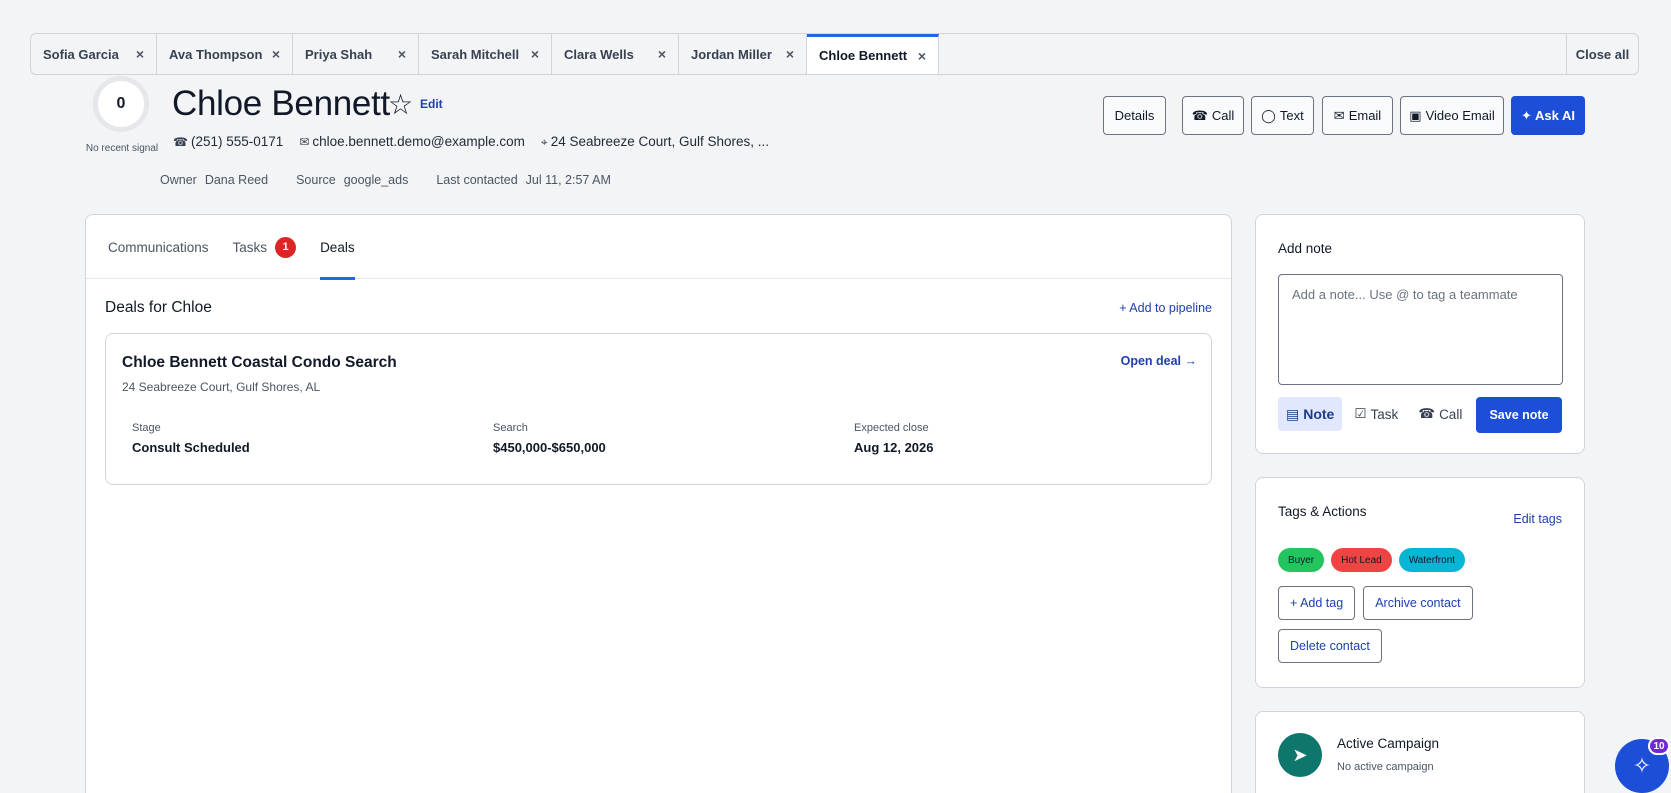 The height and width of the screenshot is (793, 1671). I want to click on note-type-call: ☎ Call, so click(1440, 414).